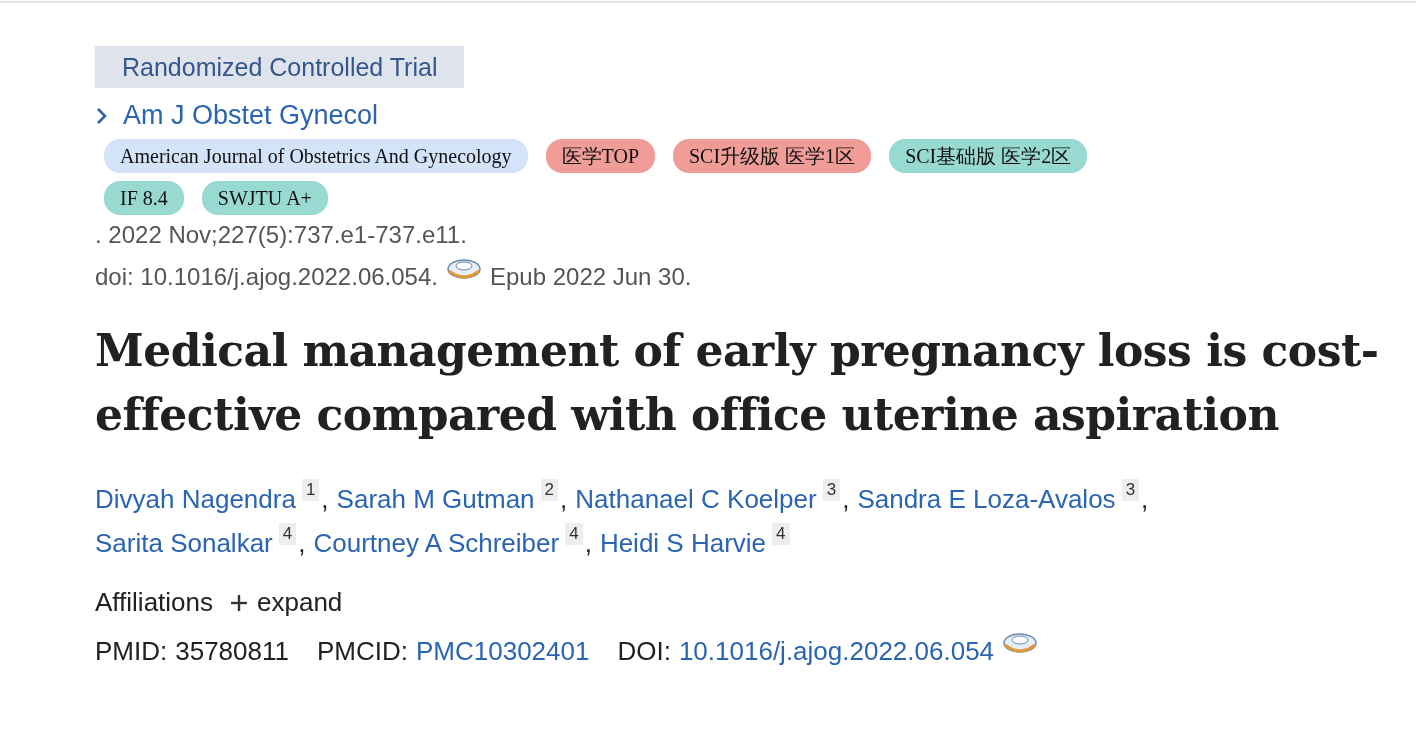  I want to click on author-link: Nathanael C Koelper, so click(696, 499).